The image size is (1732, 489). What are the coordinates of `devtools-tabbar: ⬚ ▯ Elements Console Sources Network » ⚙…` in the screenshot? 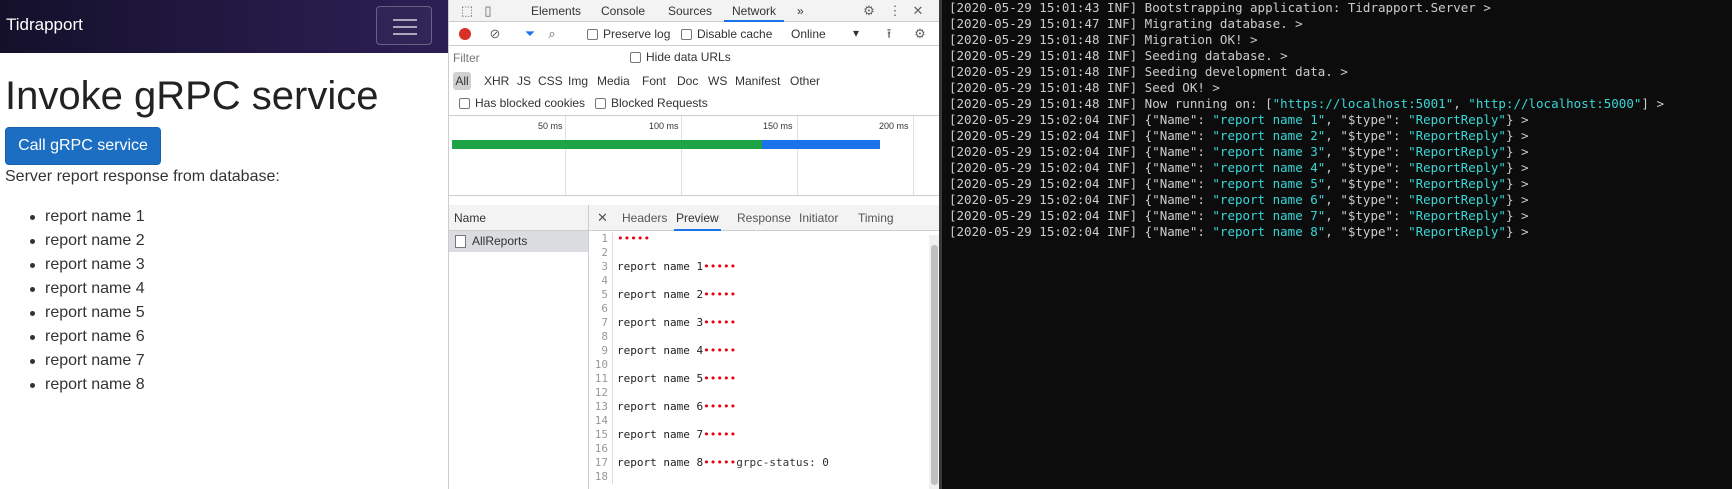 It's located at (694, 11).